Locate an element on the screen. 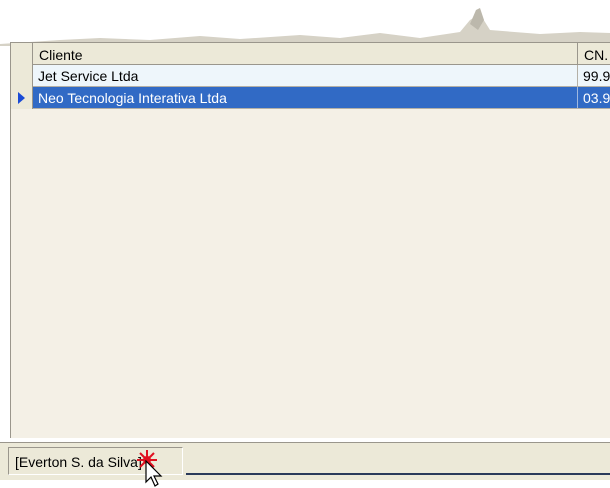 The height and width of the screenshot is (488, 610). cell-cliente: Neo Tecnologia Interativa Ltda is located at coordinates (305, 97).